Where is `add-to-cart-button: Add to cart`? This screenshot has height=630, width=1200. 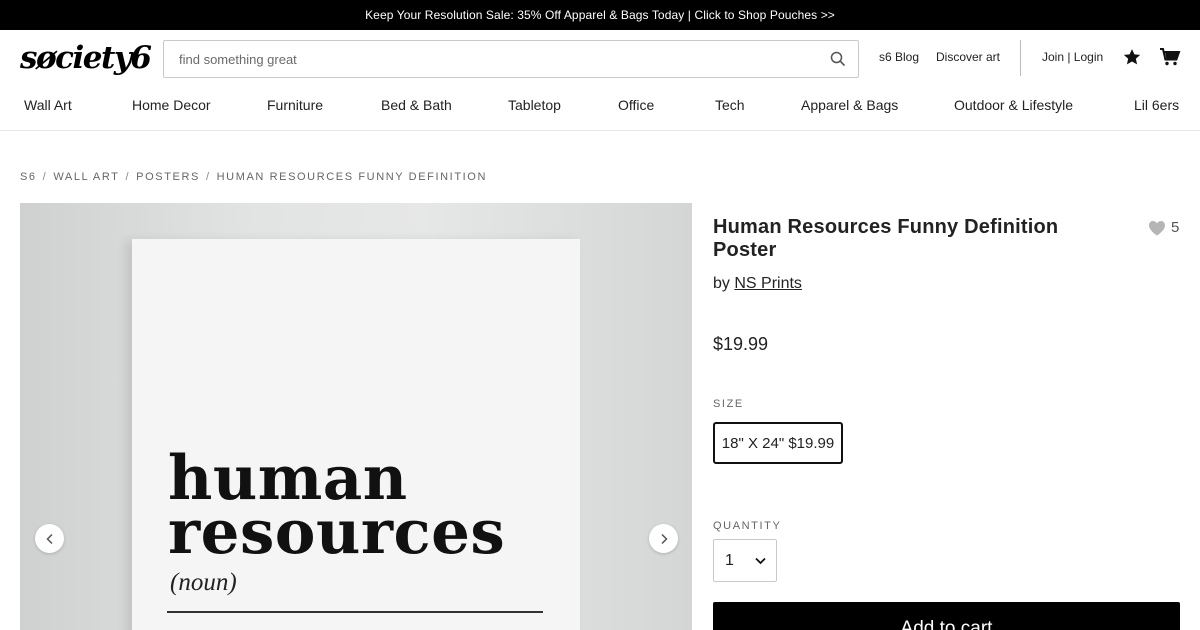
add-to-cart-button: Add to cart is located at coordinates (946, 616).